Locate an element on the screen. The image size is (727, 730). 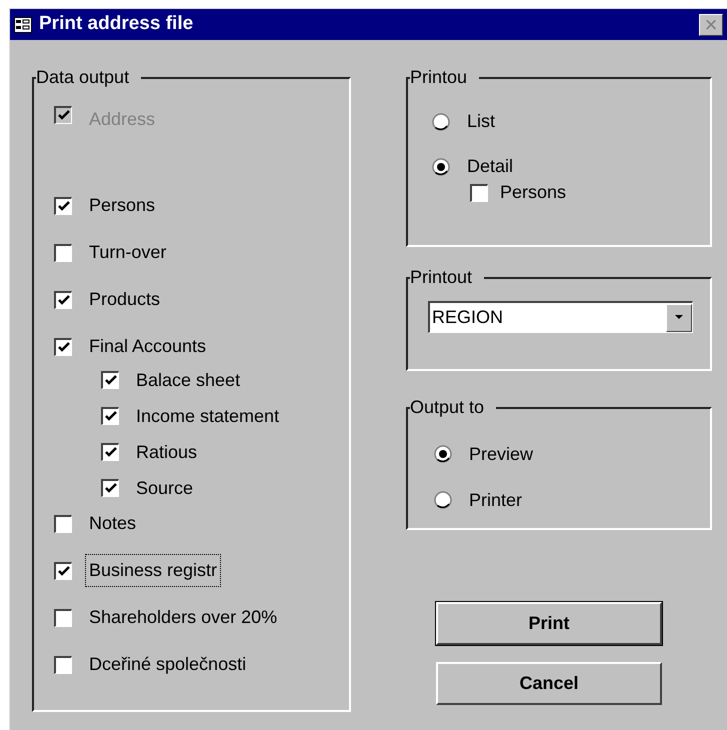
radio-label: Preview is located at coordinates (501, 454).